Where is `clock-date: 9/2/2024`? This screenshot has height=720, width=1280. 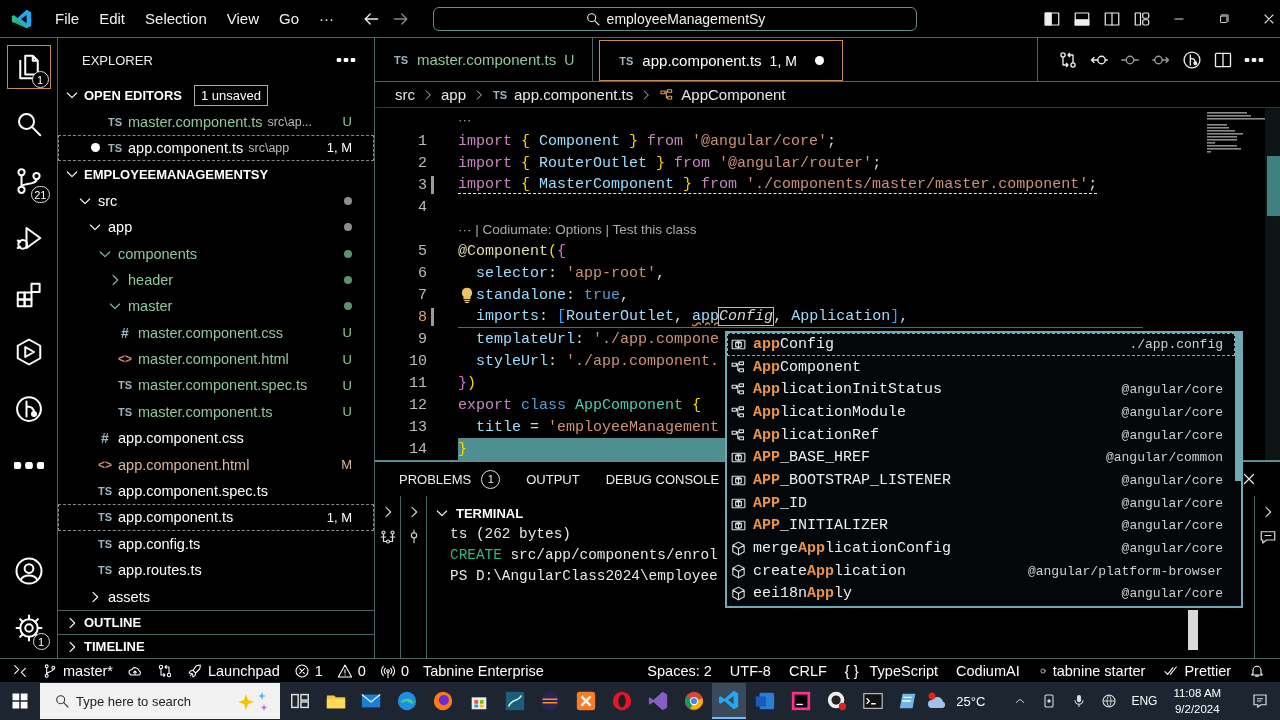
clock-date: 9/2/2024 is located at coordinates (1197, 709).